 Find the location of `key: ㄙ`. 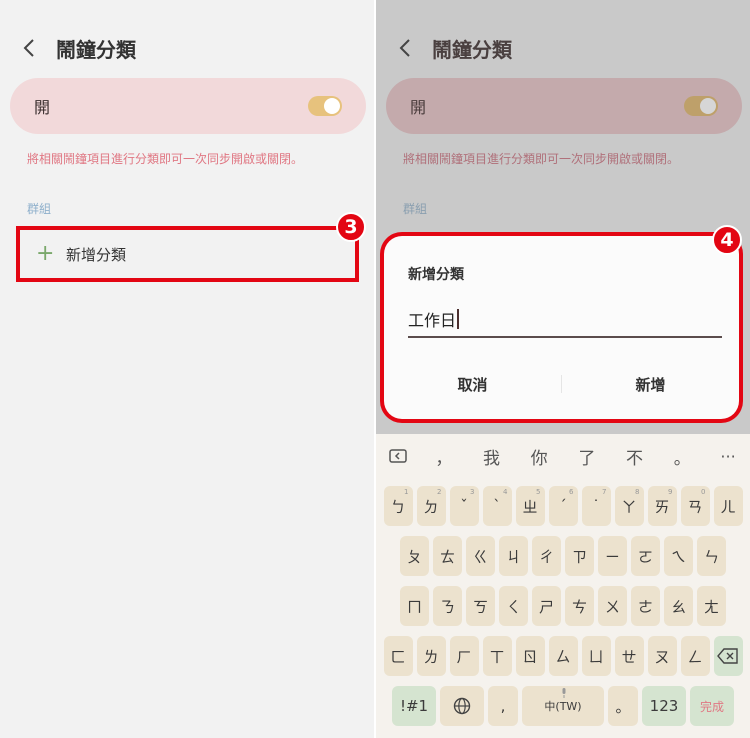

key: ㄙ is located at coordinates (563, 656).